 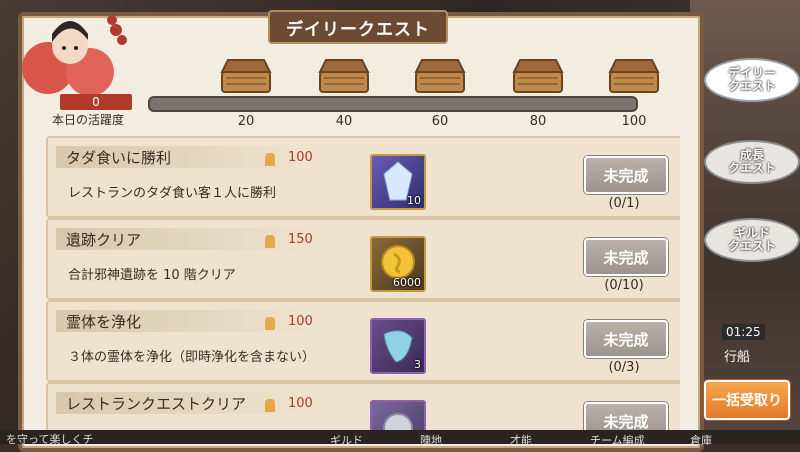 I want to click on quest-description: 合計邪神遺跡を 10 階クリア, so click(x=152, y=275).